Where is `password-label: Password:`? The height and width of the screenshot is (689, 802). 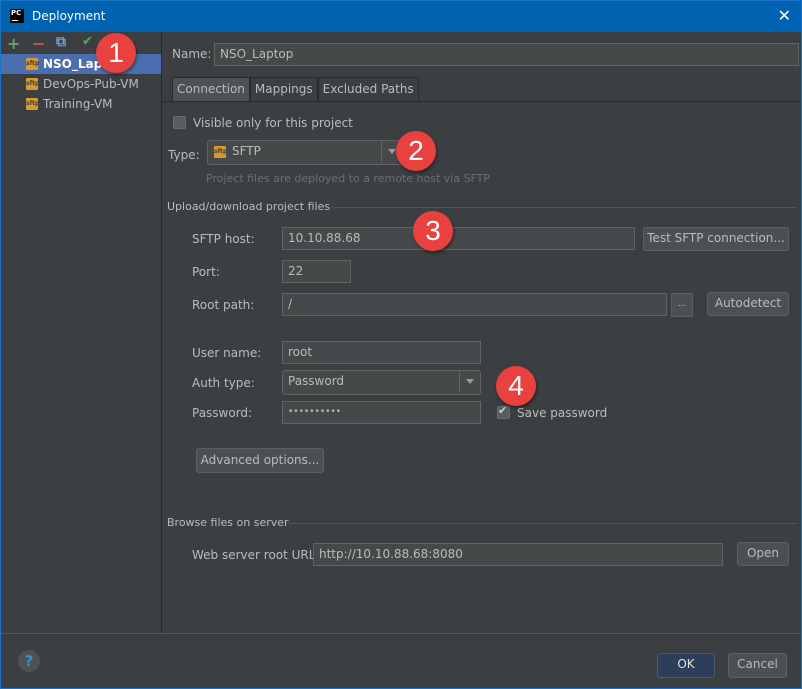 password-label: Password: is located at coordinates (222, 413).